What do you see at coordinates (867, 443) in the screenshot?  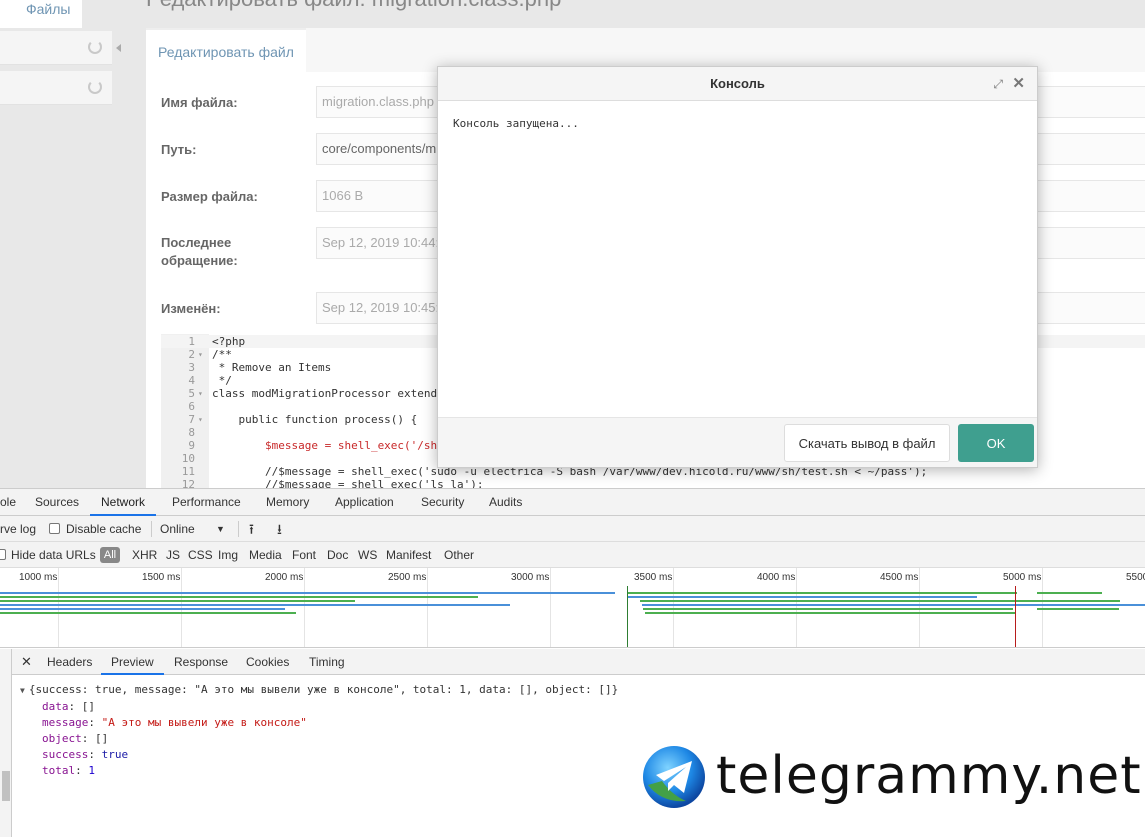 I see `download-output-button: Скачать вывод в файл` at bounding box center [867, 443].